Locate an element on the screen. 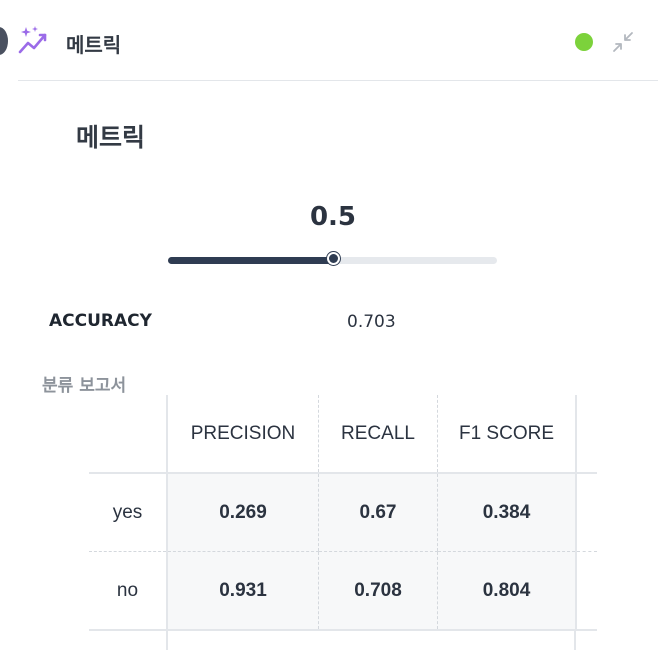 Image resolution: width=658 pixels, height=672 pixels. slider-fill is located at coordinates (250, 260).